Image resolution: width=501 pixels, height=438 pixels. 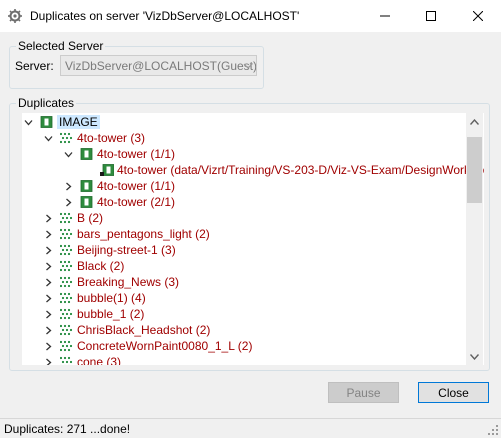 I want to click on maximize-button, so click(x=431, y=16).